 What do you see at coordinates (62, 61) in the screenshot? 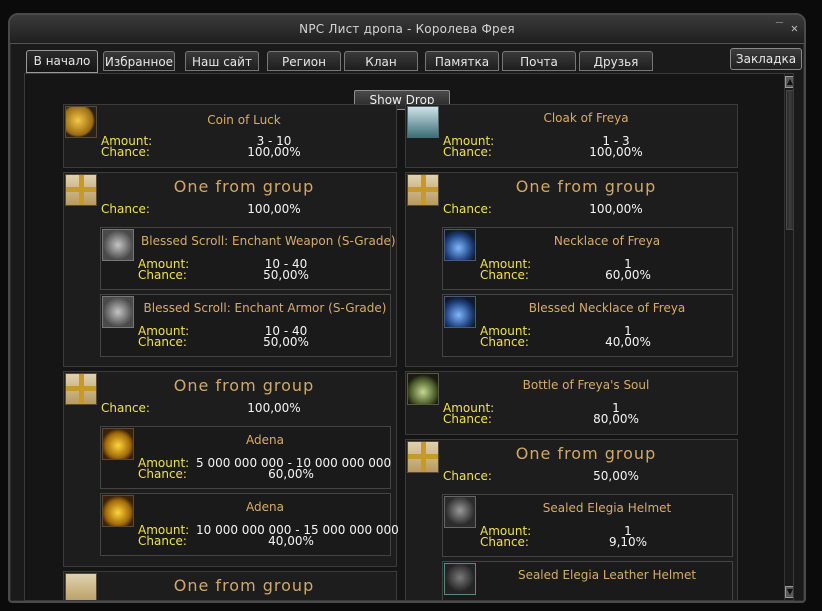
I see `tab-home: В начало` at bounding box center [62, 61].